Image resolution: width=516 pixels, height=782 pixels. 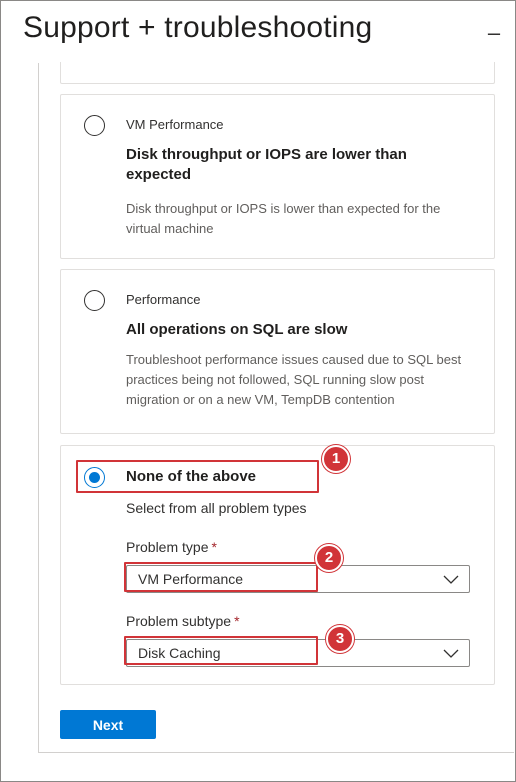 I want to click on problem-subtype-label-text: Problem subtype, so click(x=179, y=621).